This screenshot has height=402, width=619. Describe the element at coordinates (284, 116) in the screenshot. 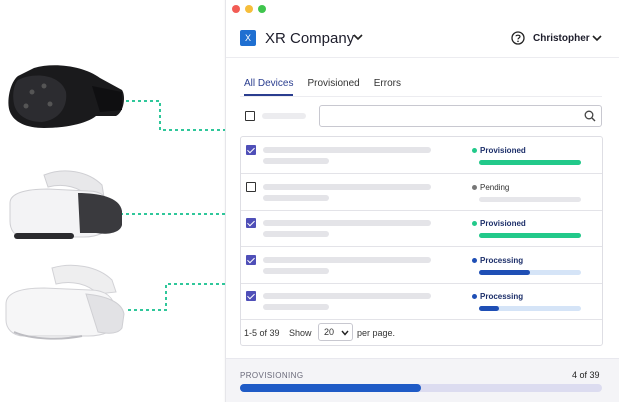

I see `select-all-label-placeholder` at that location.